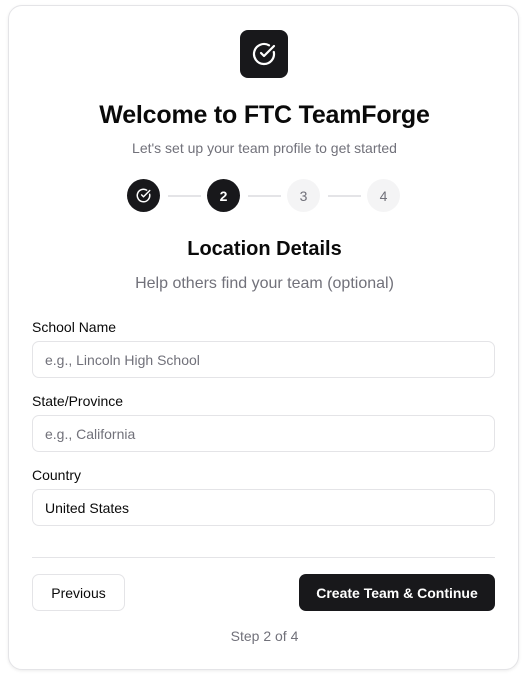 This screenshot has width=531, height=681. I want to click on step-indicator-text: Step 2 of 4, so click(264, 636).